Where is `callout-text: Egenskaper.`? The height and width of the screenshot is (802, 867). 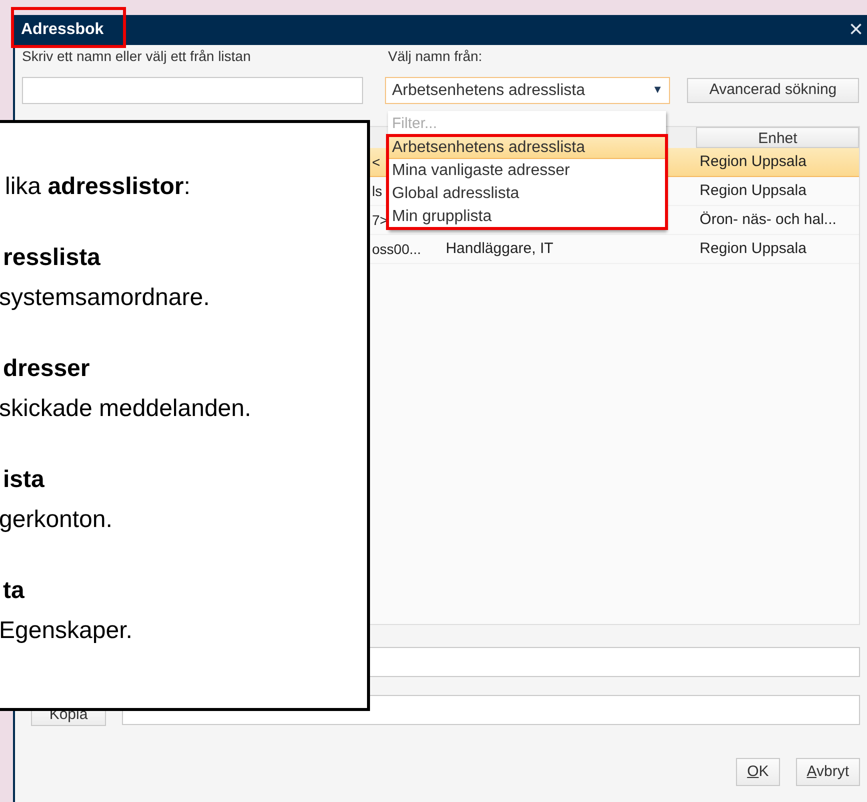
callout-text: Egenskaper. is located at coordinates (67, 631).